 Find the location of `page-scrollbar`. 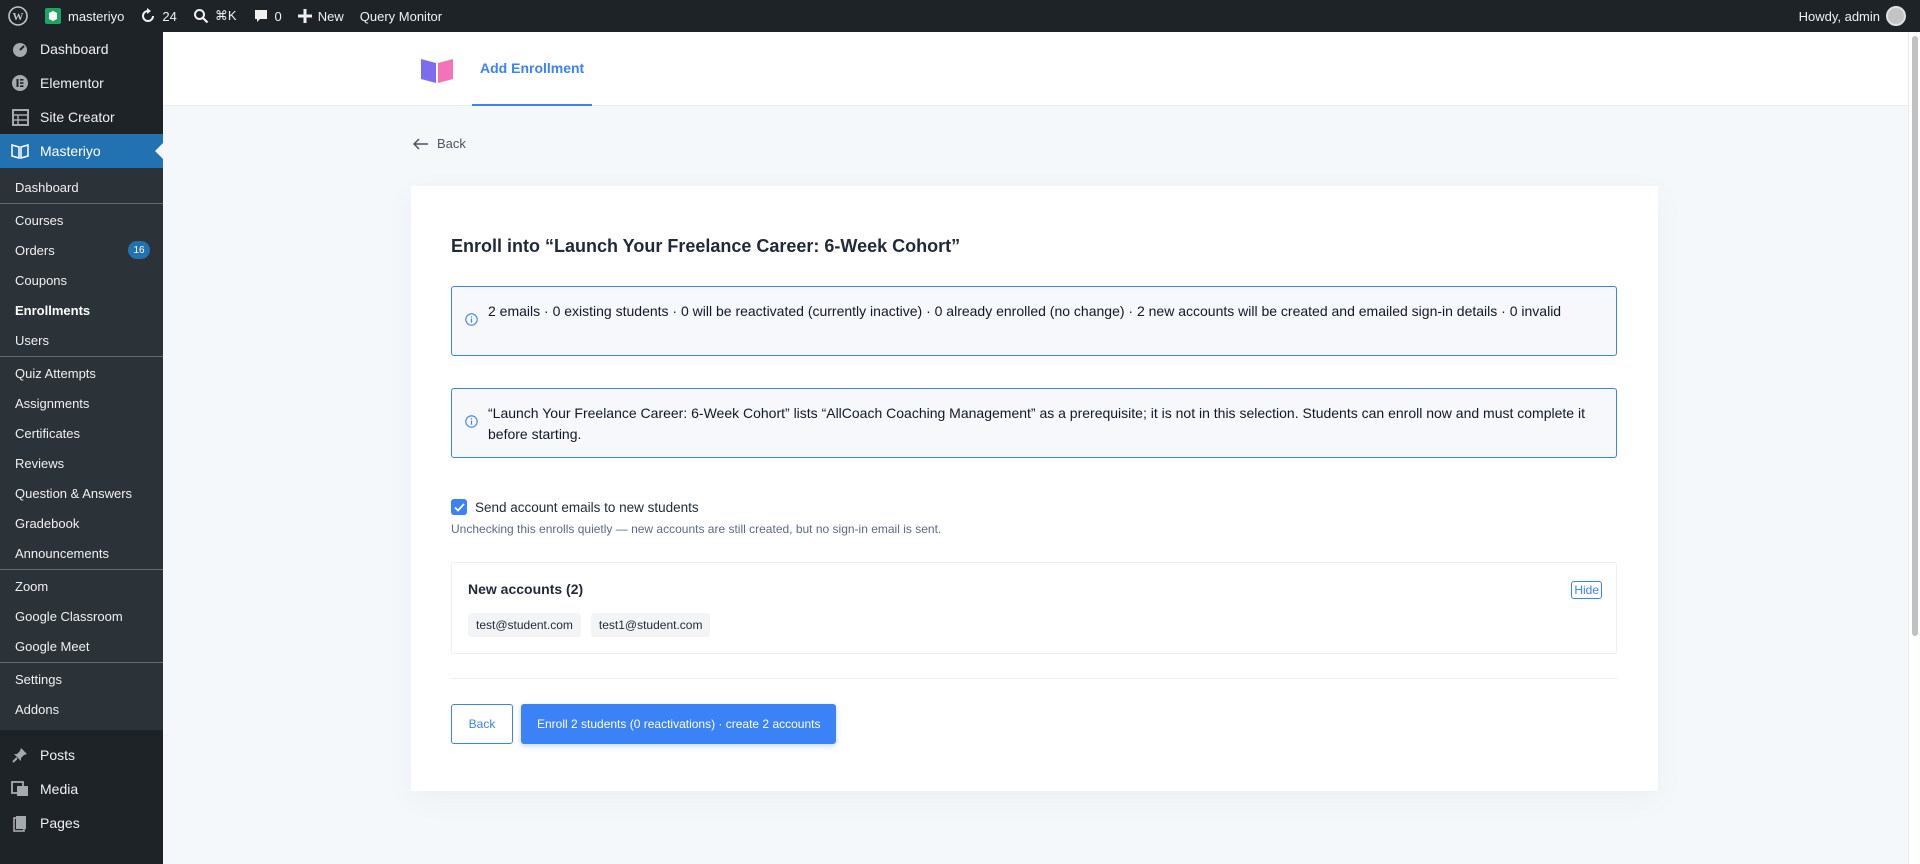

page-scrollbar is located at coordinates (1914, 448).